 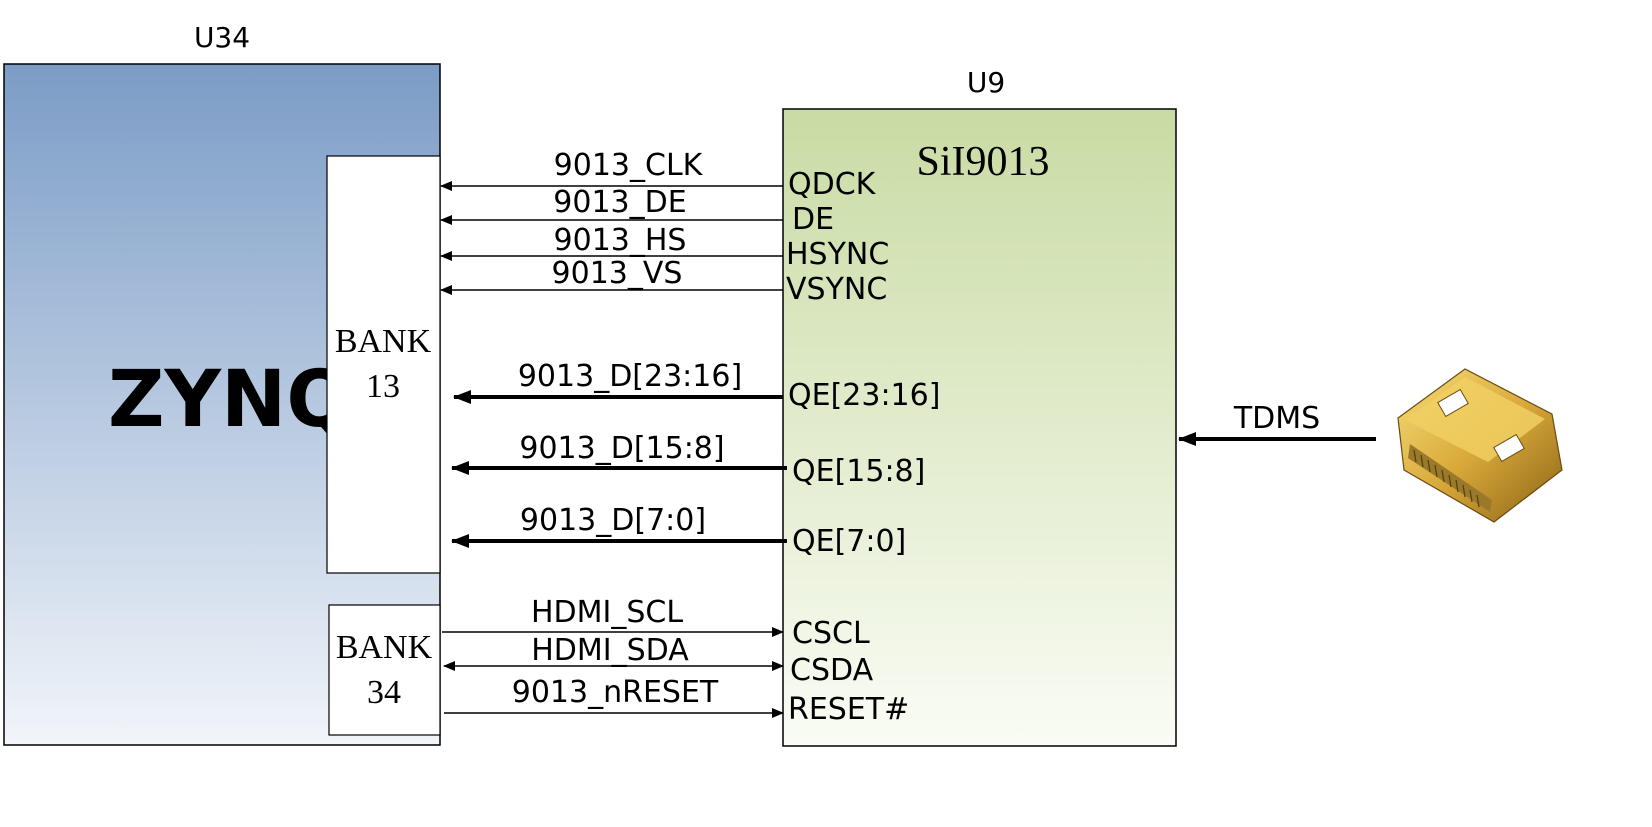 What do you see at coordinates (629, 165) in the screenshot?
I see `signal-9013-clk-label: 9013_CLK` at bounding box center [629, 165].